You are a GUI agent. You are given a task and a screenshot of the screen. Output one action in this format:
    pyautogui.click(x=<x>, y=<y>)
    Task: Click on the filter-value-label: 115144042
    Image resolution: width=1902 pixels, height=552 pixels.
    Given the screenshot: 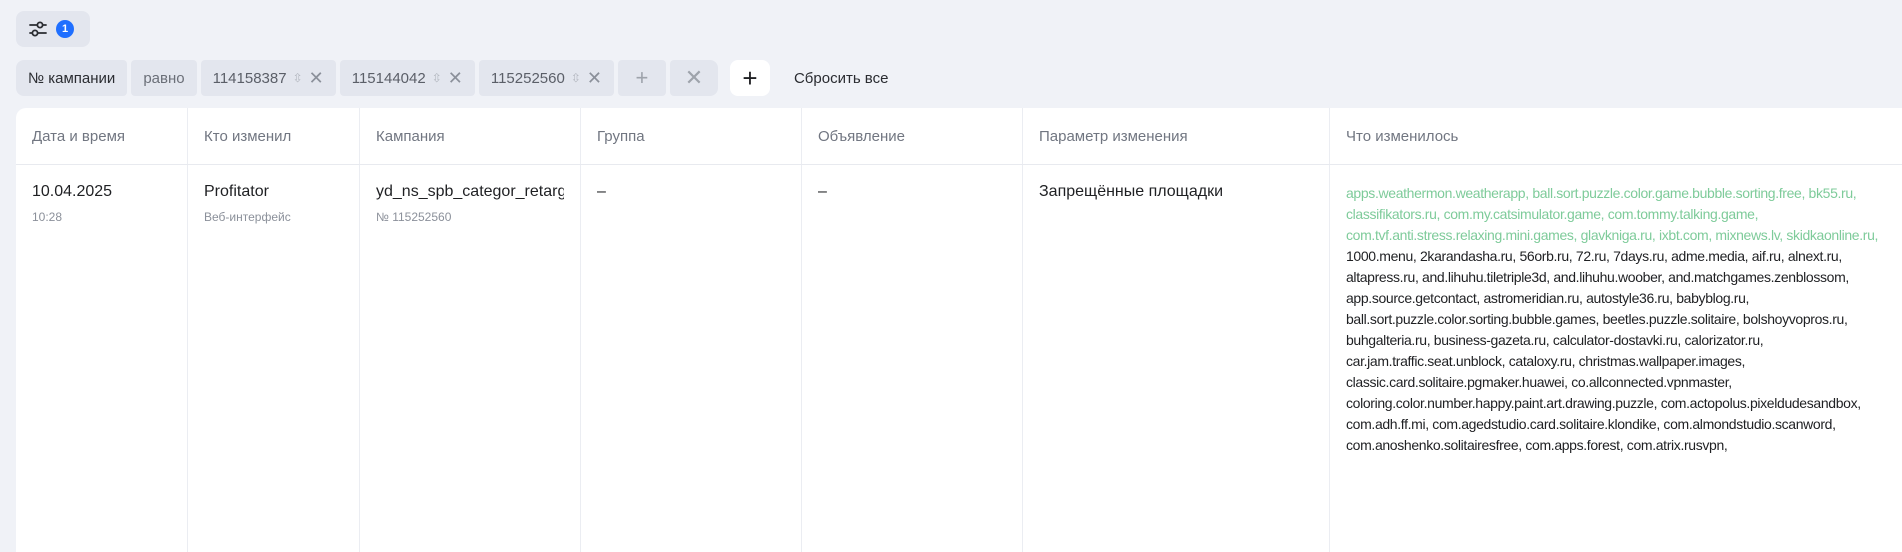 What is the action you would take?
    pyautogui.click(x=388, y=78)
    